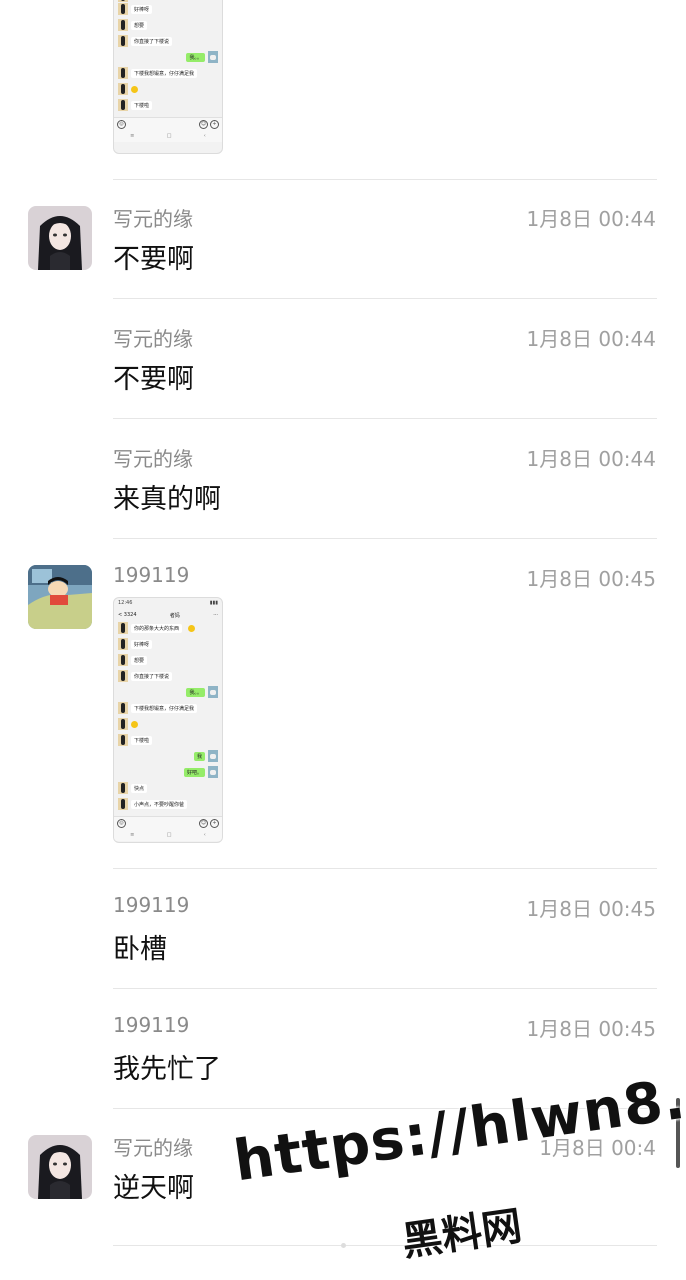 Image resolution: width=686 pixels, height=1280 pixels. What do you see at coordinates (462, 1234) in the screenshot?
I see `watermark-label: 黑料网` at bounding box center [462, 1234].